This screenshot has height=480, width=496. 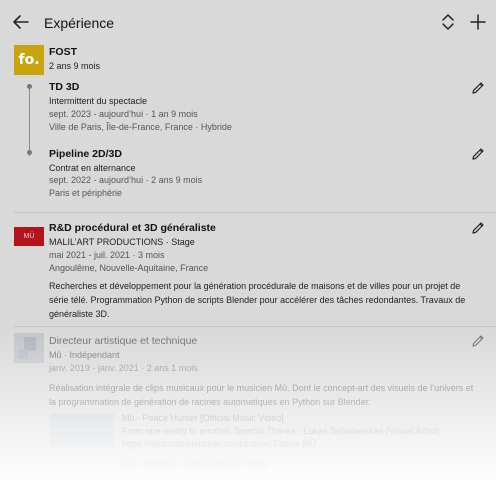 I want to click on media-title: Mû - Wanderer [Official Music Video], so click(x=195, y=464).